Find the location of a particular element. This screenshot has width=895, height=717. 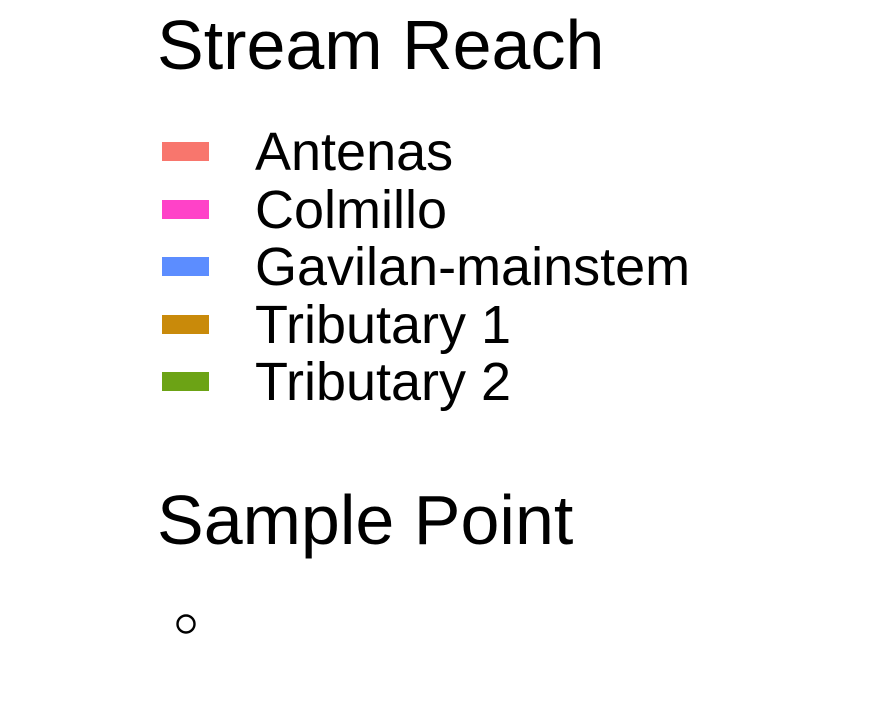

legend-item-label: Antenas is located at coordinates (354, 152).